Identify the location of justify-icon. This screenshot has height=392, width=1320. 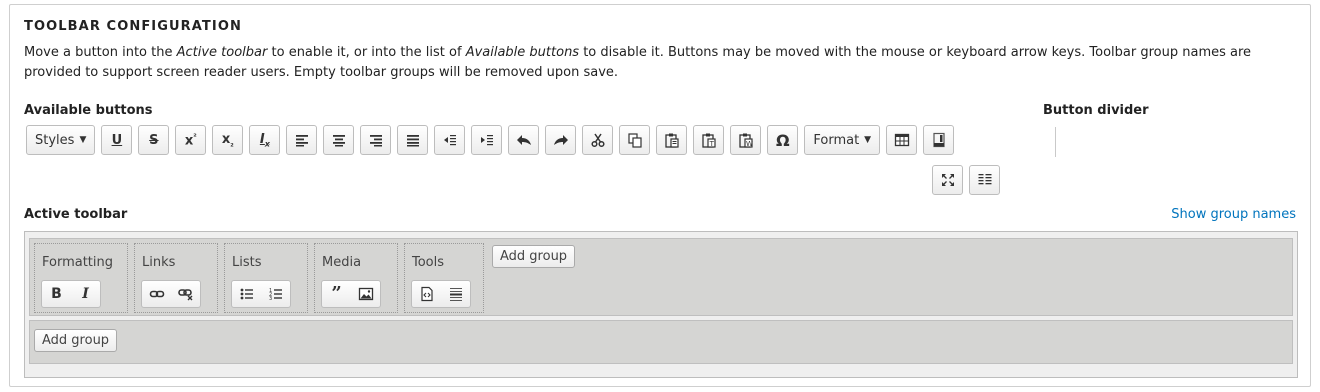
(412, 141).